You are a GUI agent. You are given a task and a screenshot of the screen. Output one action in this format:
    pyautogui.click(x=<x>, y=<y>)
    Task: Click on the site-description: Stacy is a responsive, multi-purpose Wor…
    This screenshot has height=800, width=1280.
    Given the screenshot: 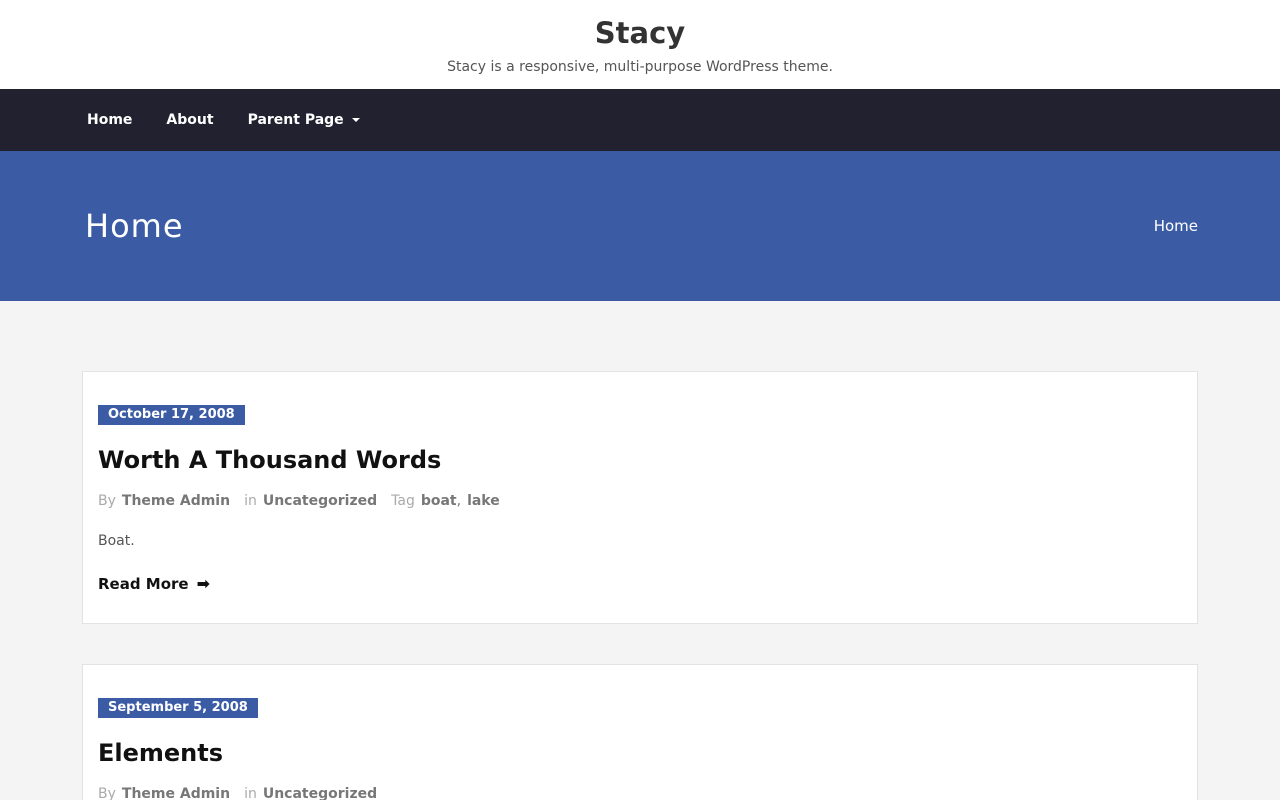 What is the action you would take?
    pyautogui.click(x=640, y=67)
    